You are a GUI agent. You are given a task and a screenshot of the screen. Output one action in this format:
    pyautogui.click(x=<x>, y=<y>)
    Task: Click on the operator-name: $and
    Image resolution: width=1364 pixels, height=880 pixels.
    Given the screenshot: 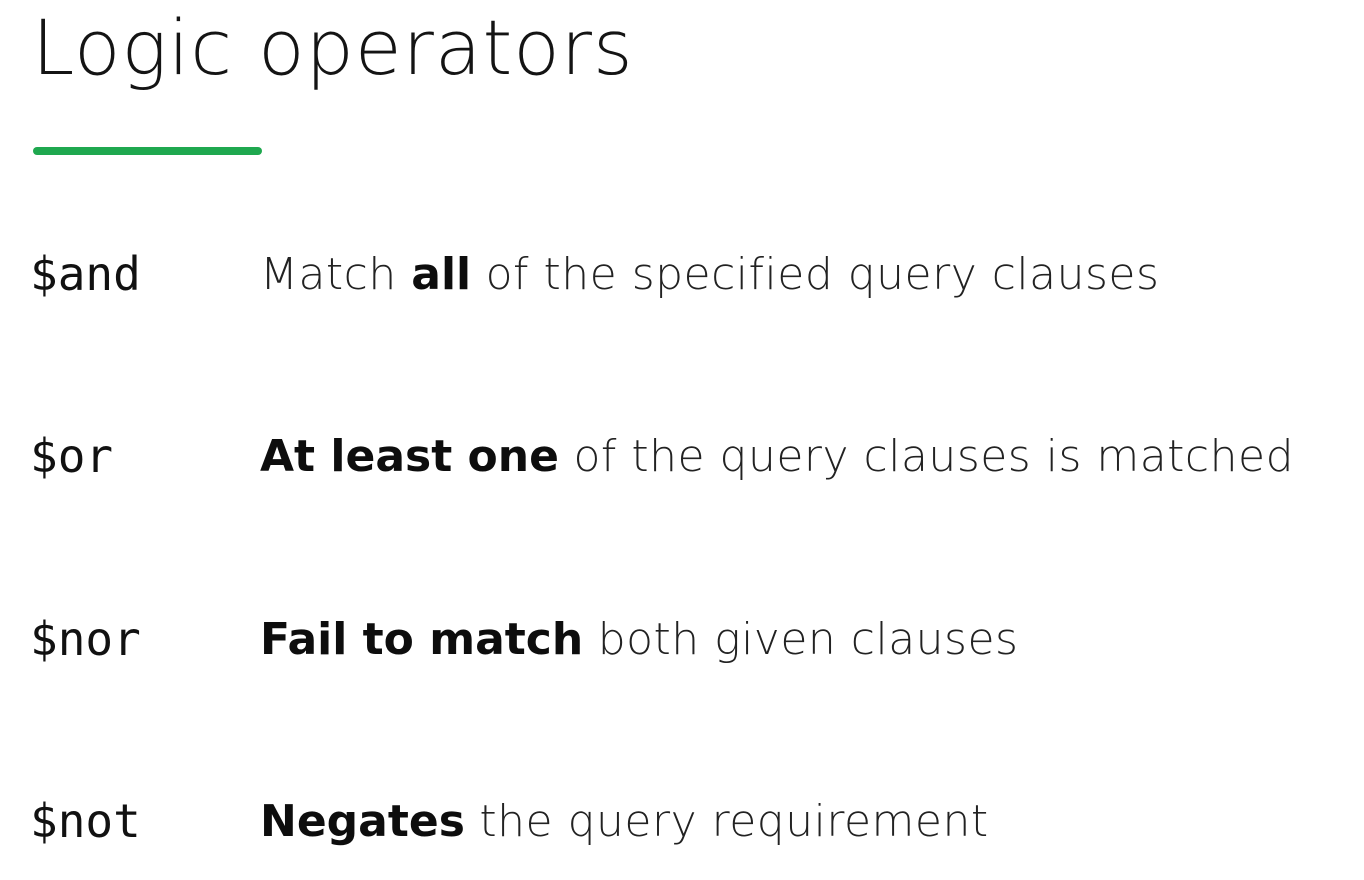 What is the action you would take?
    pyautogui.click(x=85, y=274)
    